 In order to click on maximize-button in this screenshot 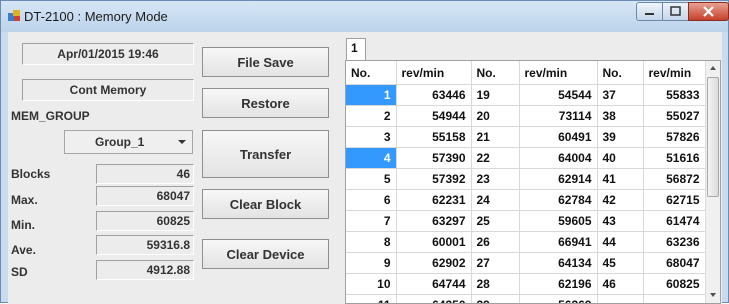, I will do `click(675, 11)`.